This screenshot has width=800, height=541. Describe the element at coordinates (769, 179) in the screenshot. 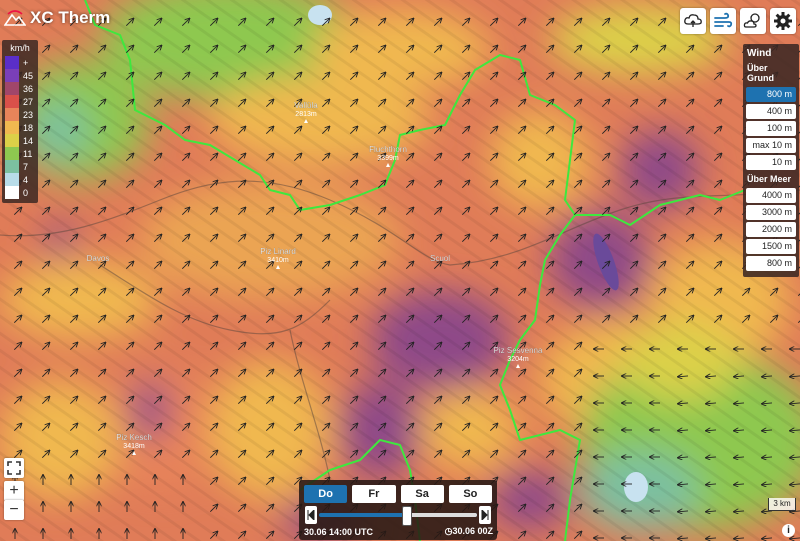

I see `above-sea-heading: Über Meer` at that location.